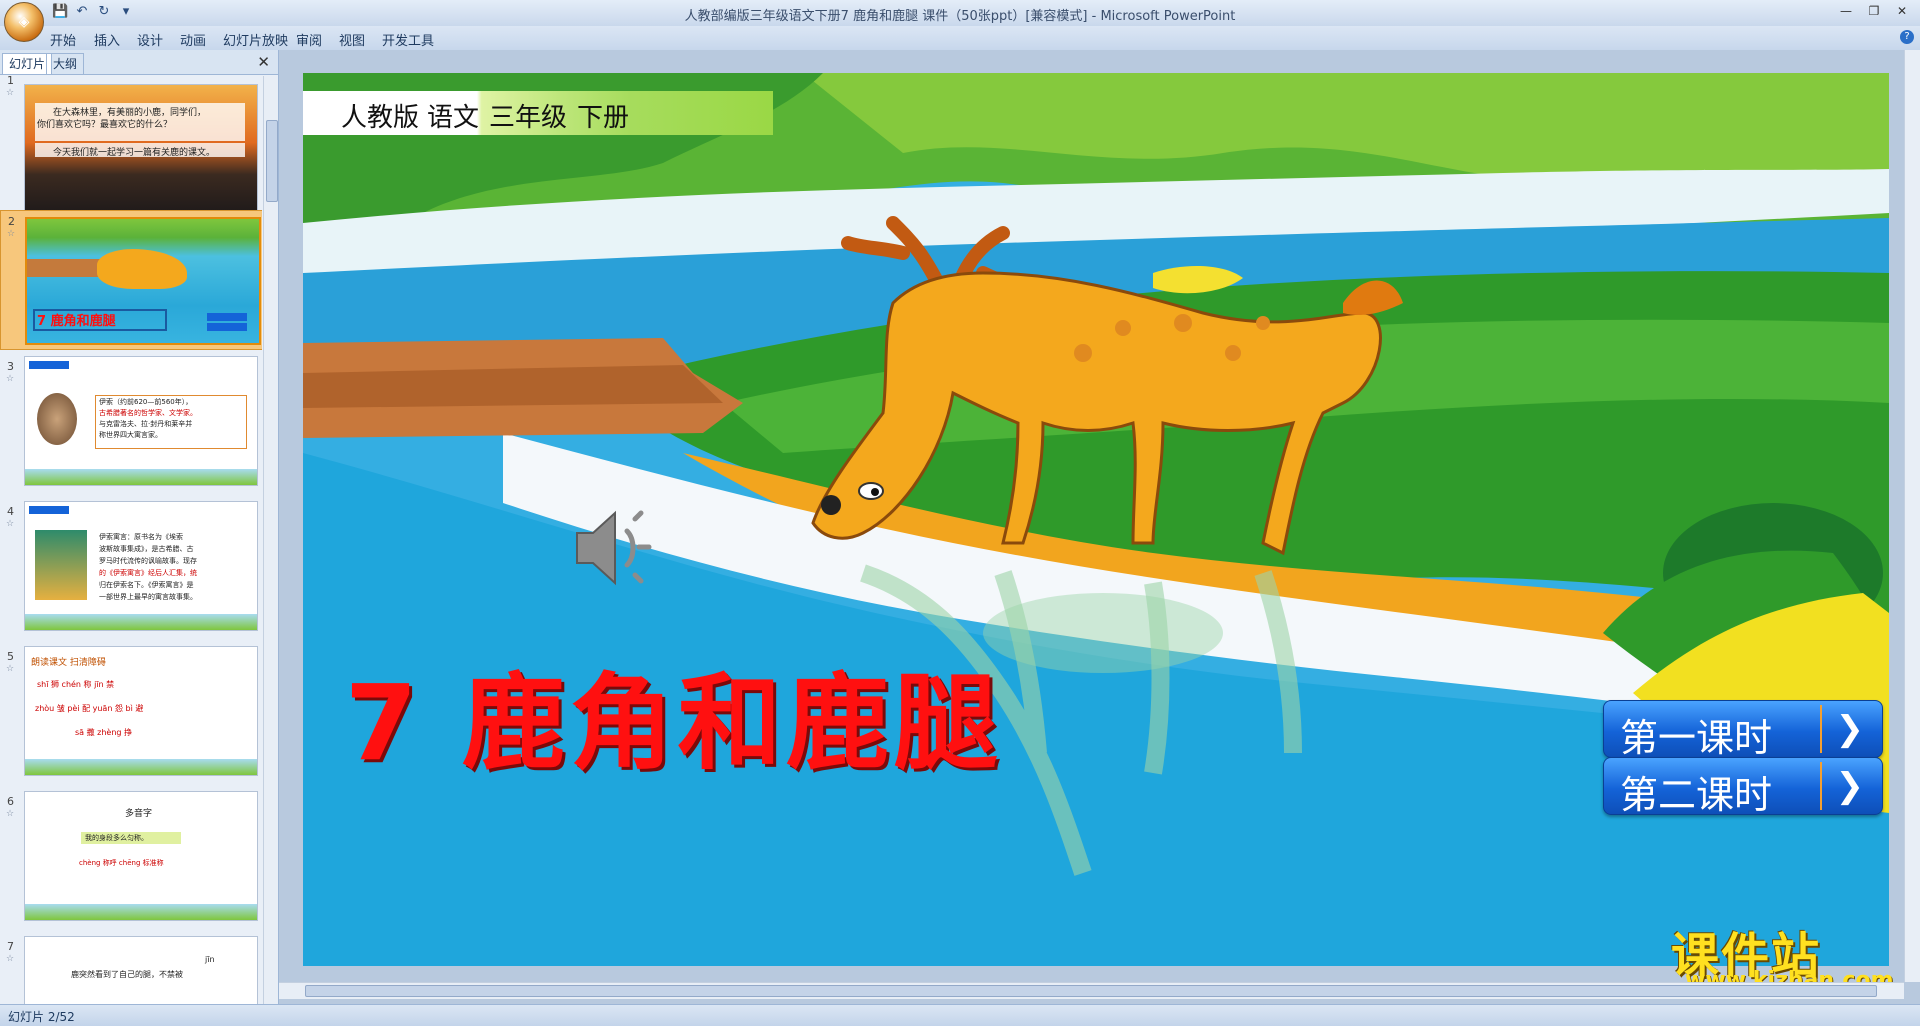 The image size is (1920, 1026). I want to click on thumbnail-text: 罗马时代流传的讽喻故事。现存, so click(148, 561).